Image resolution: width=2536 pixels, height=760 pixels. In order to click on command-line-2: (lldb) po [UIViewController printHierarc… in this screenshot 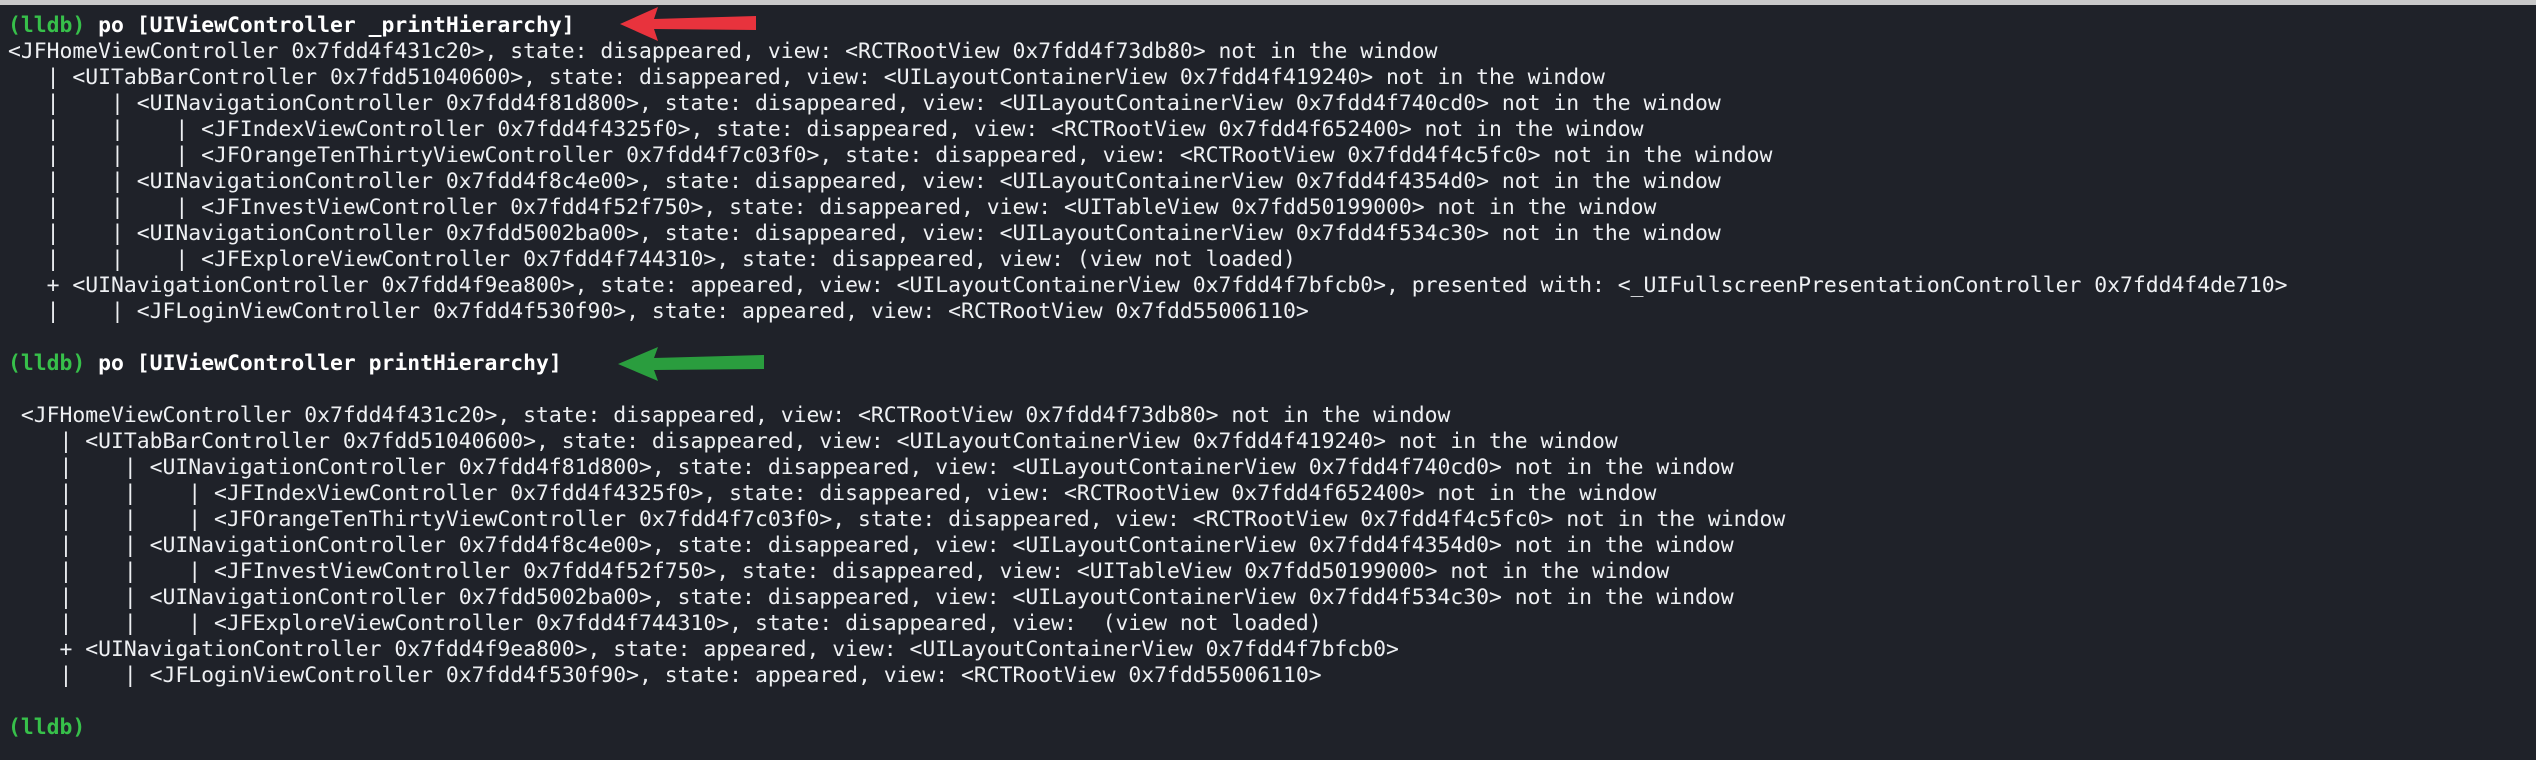, I will do `click(285, 364)`.